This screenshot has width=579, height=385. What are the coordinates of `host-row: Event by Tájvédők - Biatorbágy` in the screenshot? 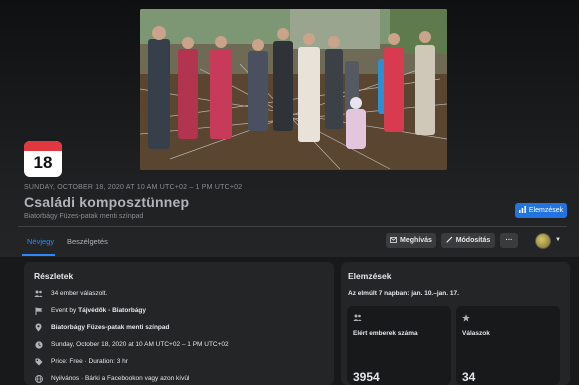 It's located at (90, 310).